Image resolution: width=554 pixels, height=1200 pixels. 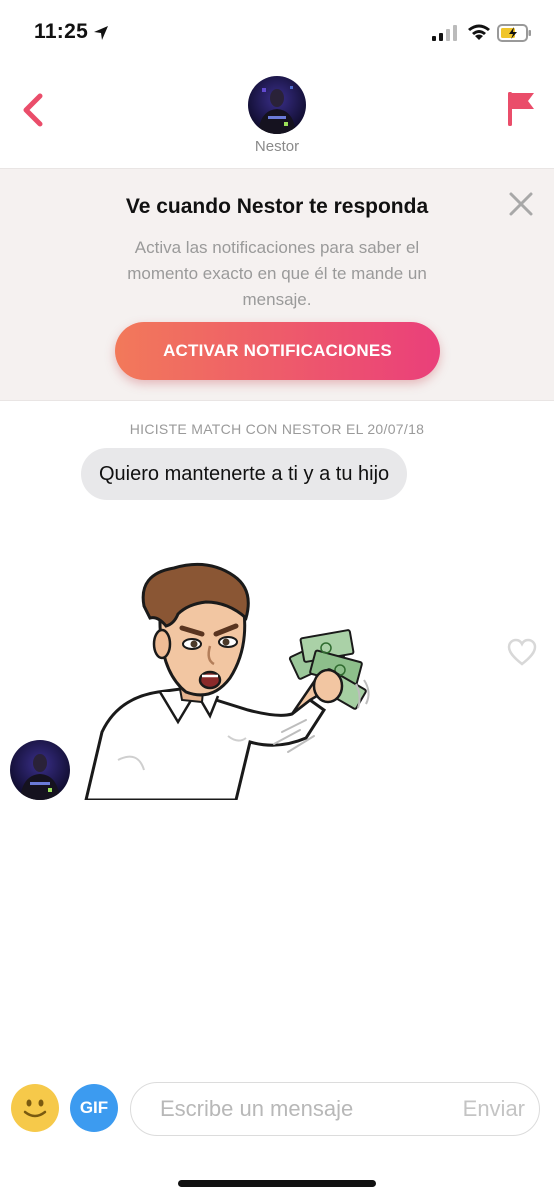 What do you see at coordinates (228, 680) in the screenshot?
I see `bitmoji-sticker` at bounding box center [228, 680].